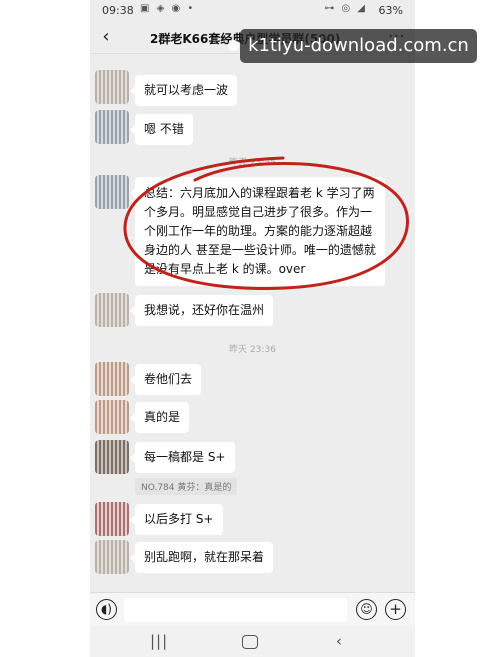 The height and width of the screenshot is (657, 500). Describe the element at coordinates (233, 45) in the screenshot. I see `watermark-dot` at that location.